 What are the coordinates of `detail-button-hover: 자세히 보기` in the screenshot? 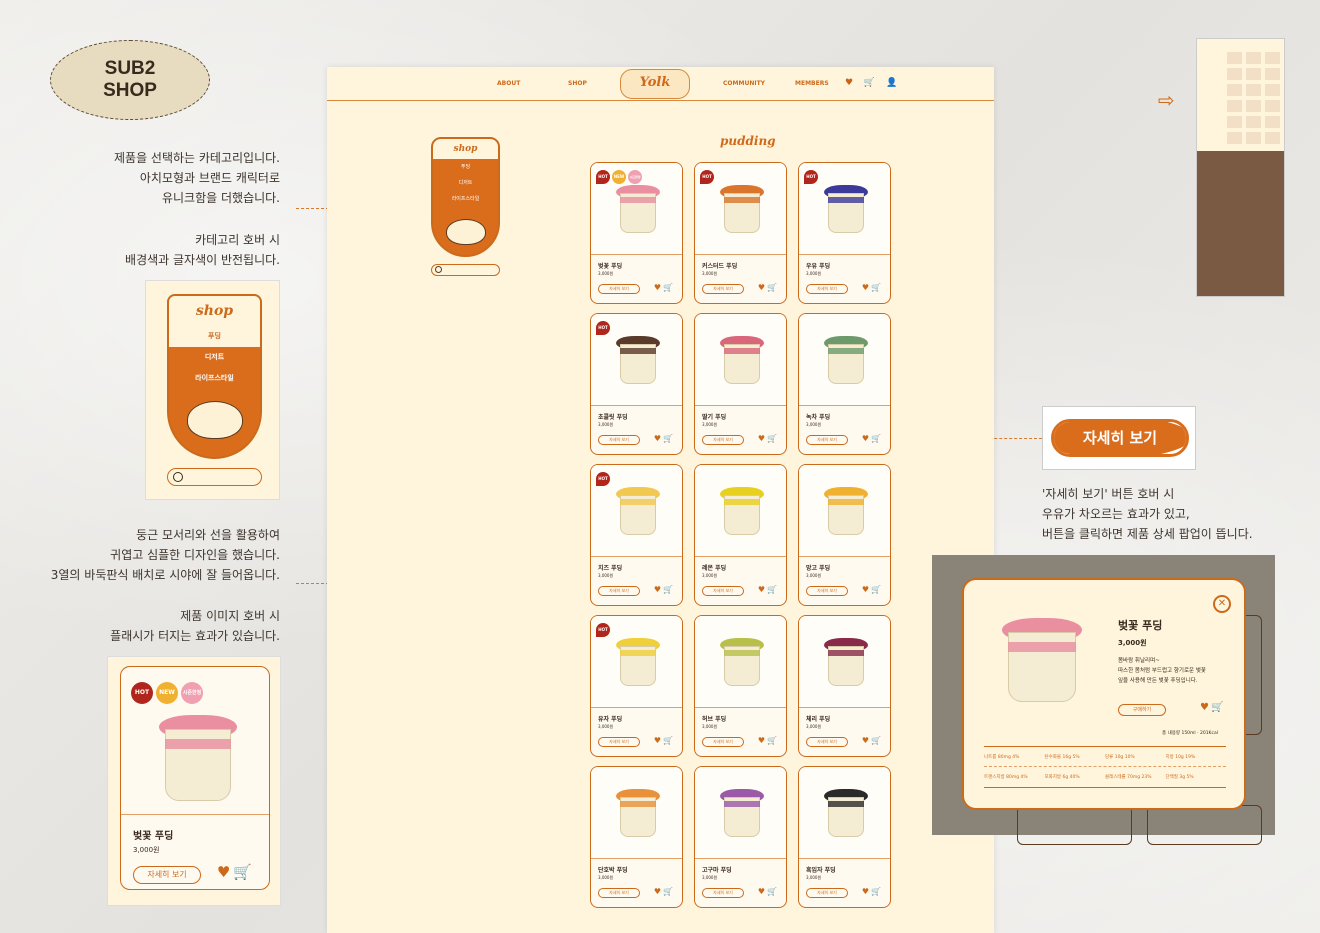 It's located at (1120, 438).